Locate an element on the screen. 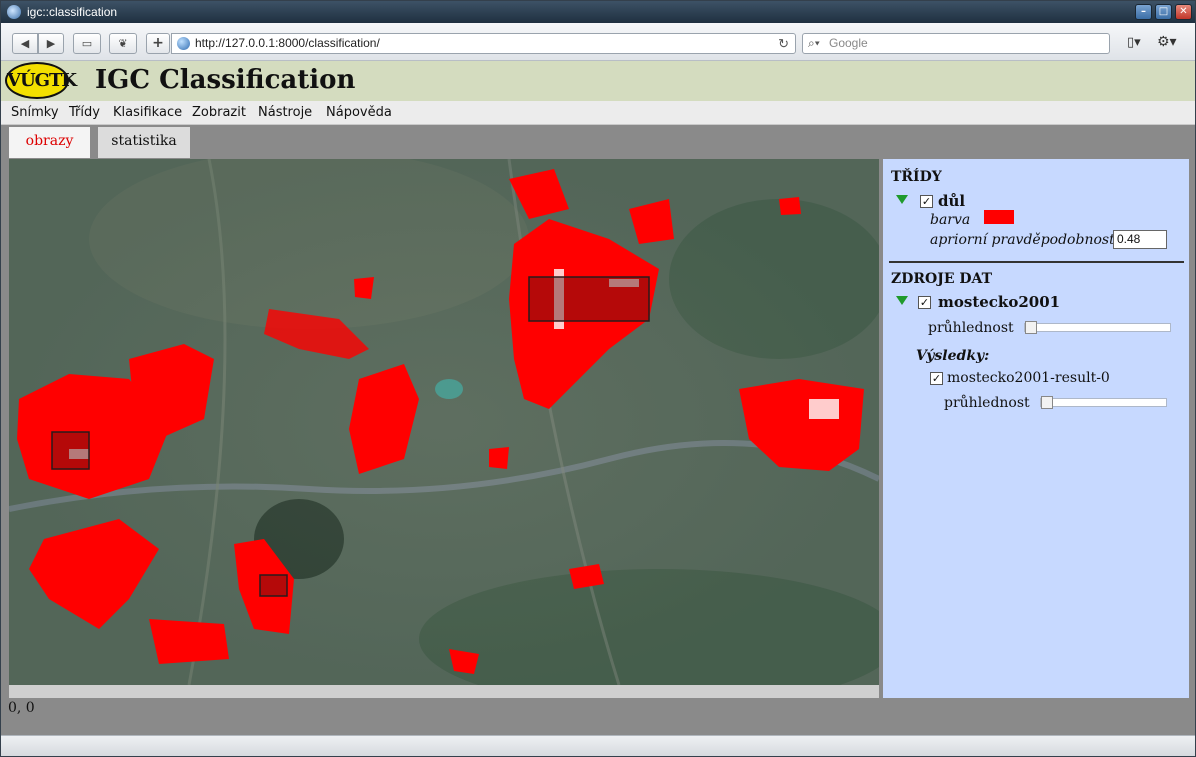 The image size is (1196, 757). prior-input: 0.48 is located at coordinates (1140, 239).